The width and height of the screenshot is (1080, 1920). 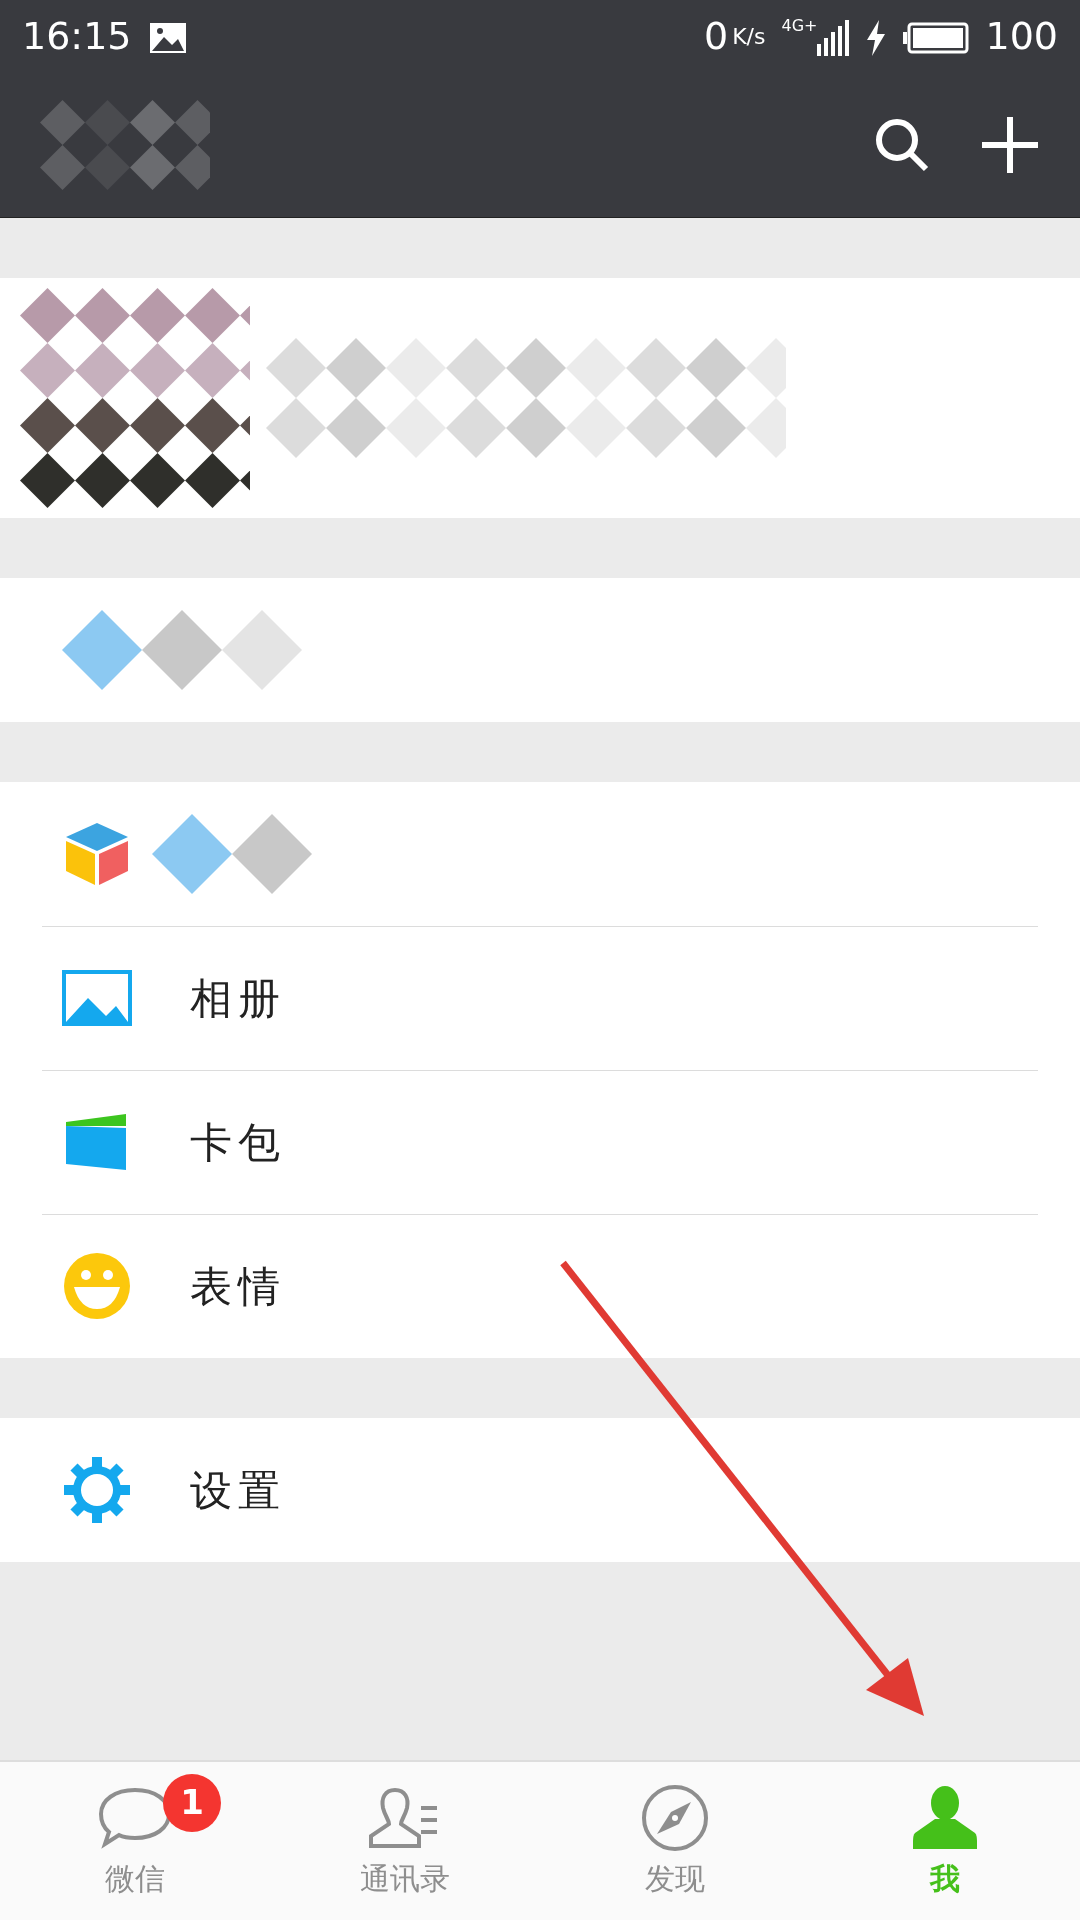 I want to click on list-item: 表情, so click(x=540, y=1286).